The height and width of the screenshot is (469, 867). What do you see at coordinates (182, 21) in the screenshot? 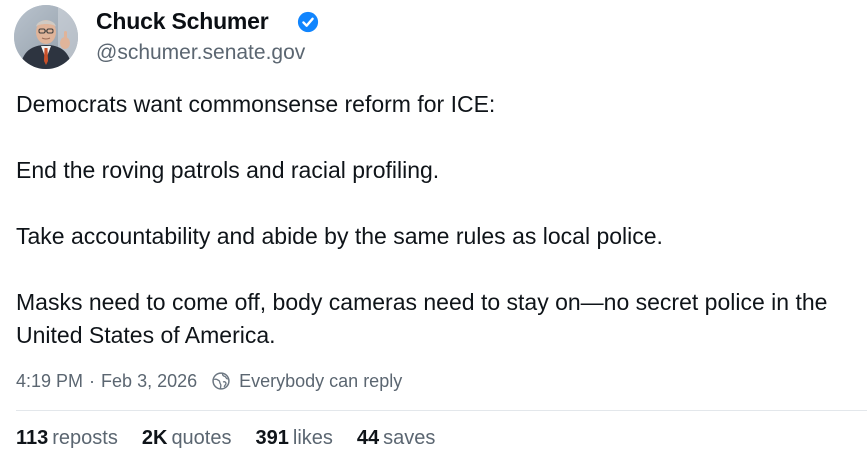
I see `author-display-name: Chuck Schumer` at bounding box center [182, 21].